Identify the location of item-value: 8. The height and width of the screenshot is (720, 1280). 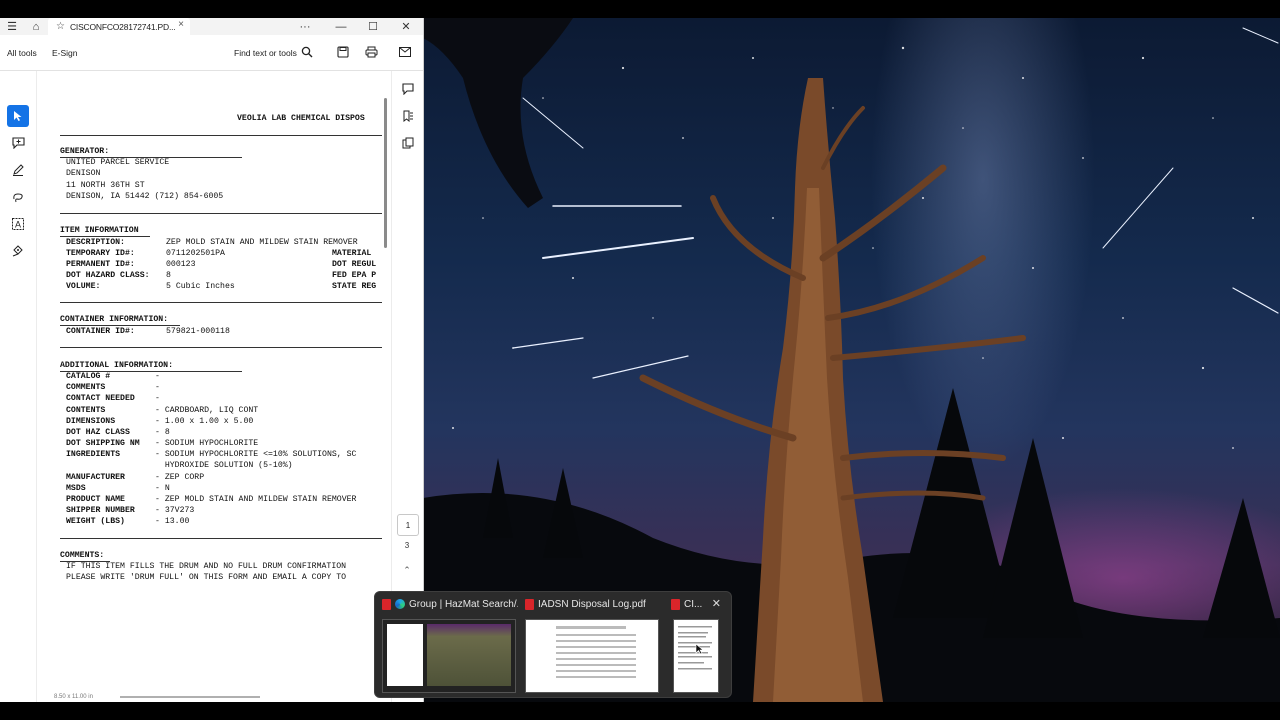
(168, 275).